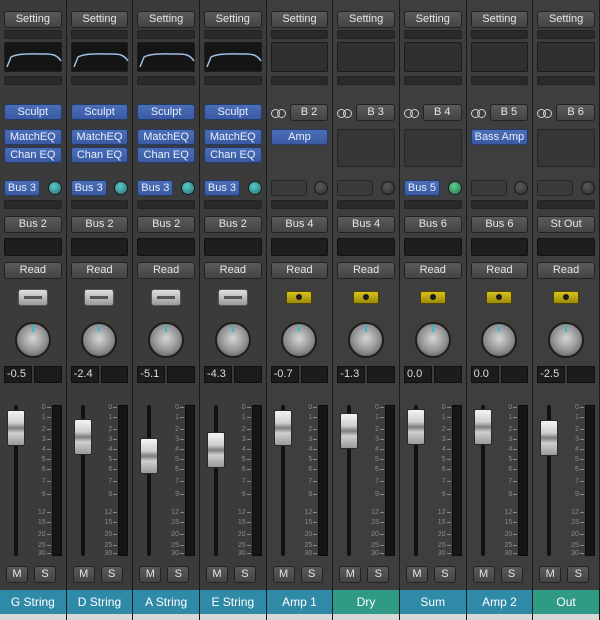 This screenshot has width=600, height=620. Describe the element at coordinates (33, 602) in the screenshot. I see `track-name: G String` at that location.